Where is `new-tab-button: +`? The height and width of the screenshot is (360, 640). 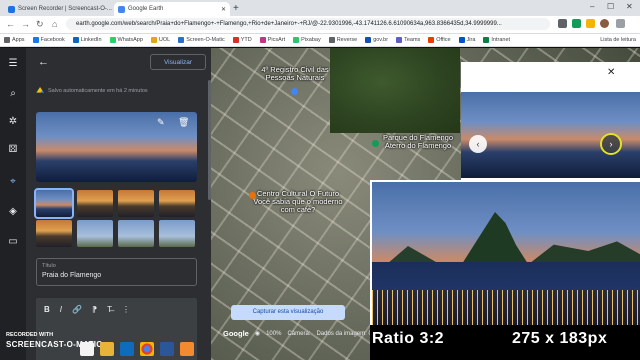
new-tab-button: + is located at coordinates (236, 8).